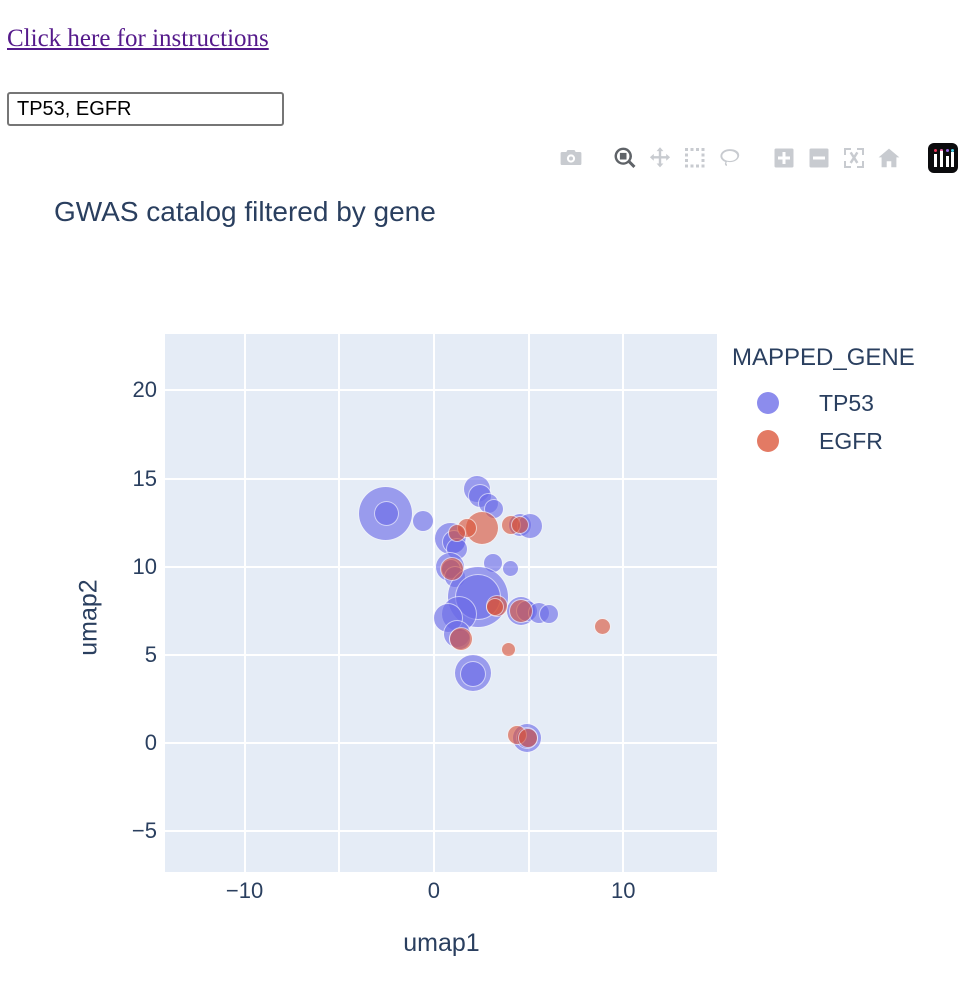  Describe the element at coordinates (768, 403) in the screenshot. I see `legend-swatch-tp53` at that location.